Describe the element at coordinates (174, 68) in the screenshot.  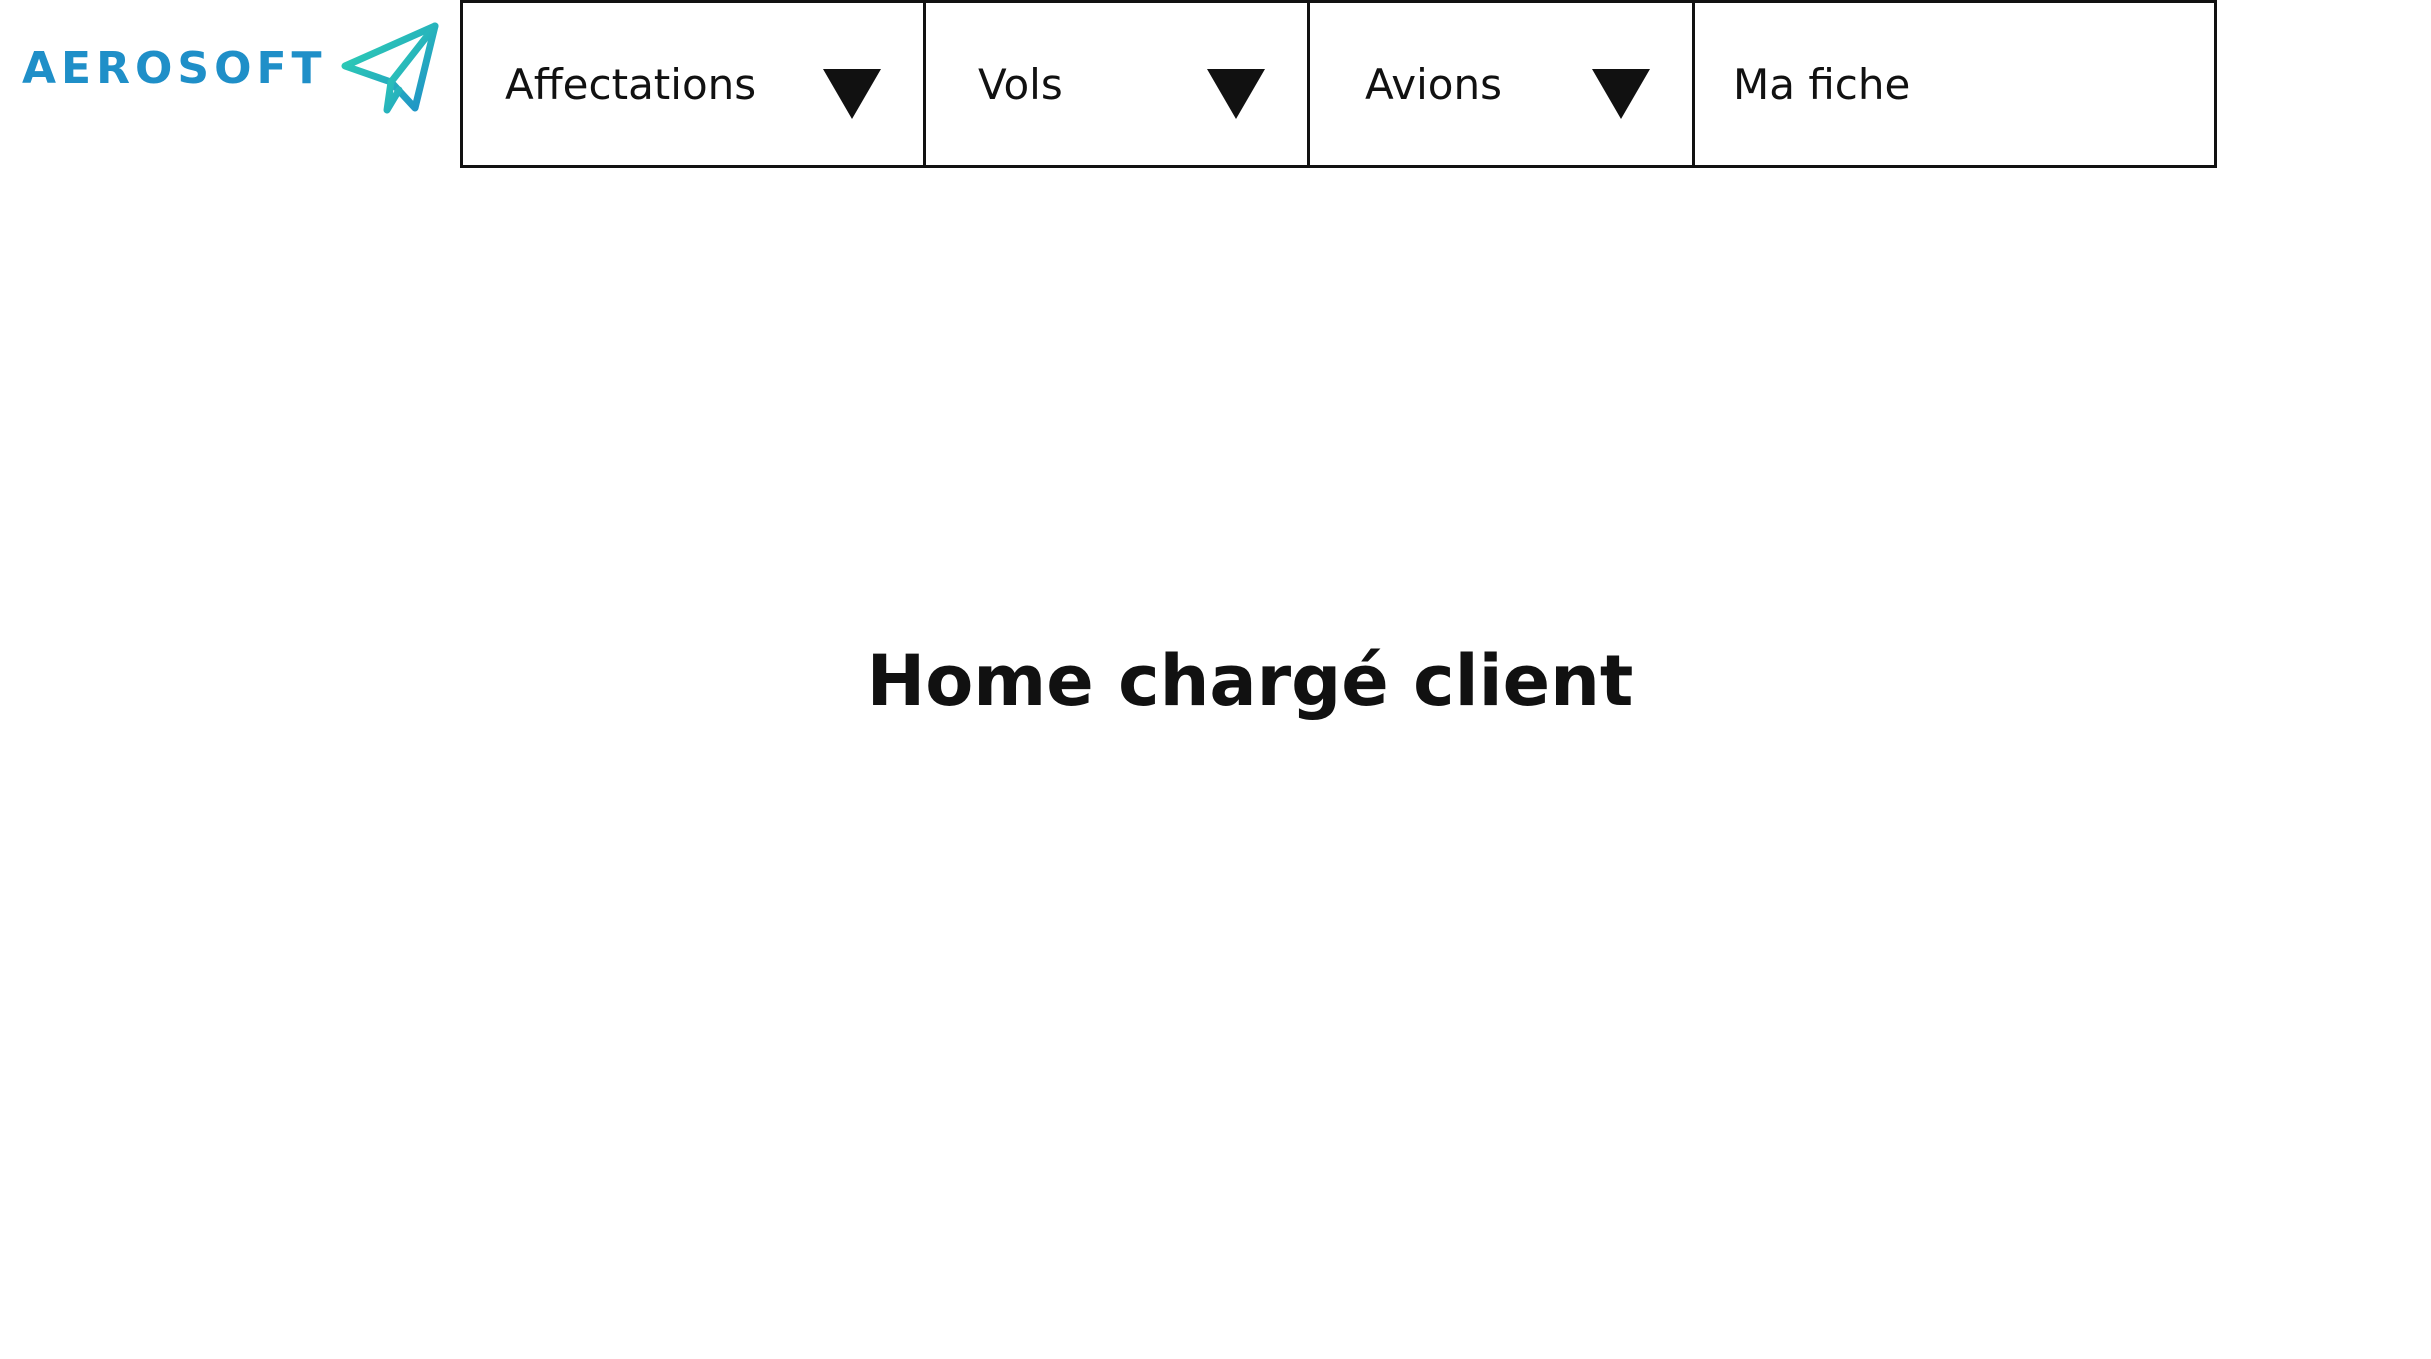
I see `brand-name: AEROSOFT` at that location.